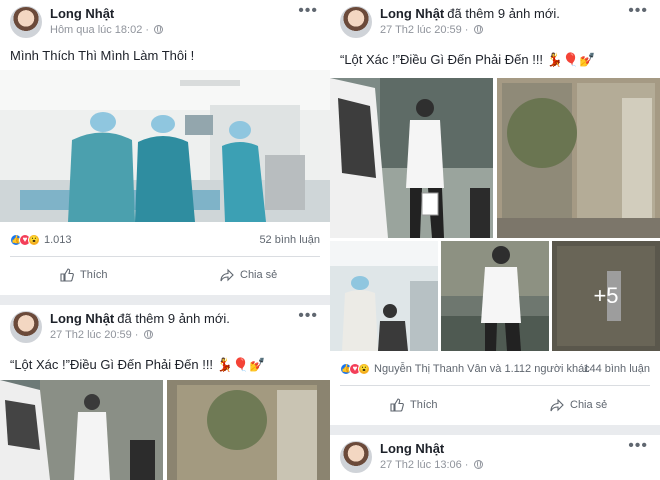  I want to click on storefront-photo, so click(248, 430).